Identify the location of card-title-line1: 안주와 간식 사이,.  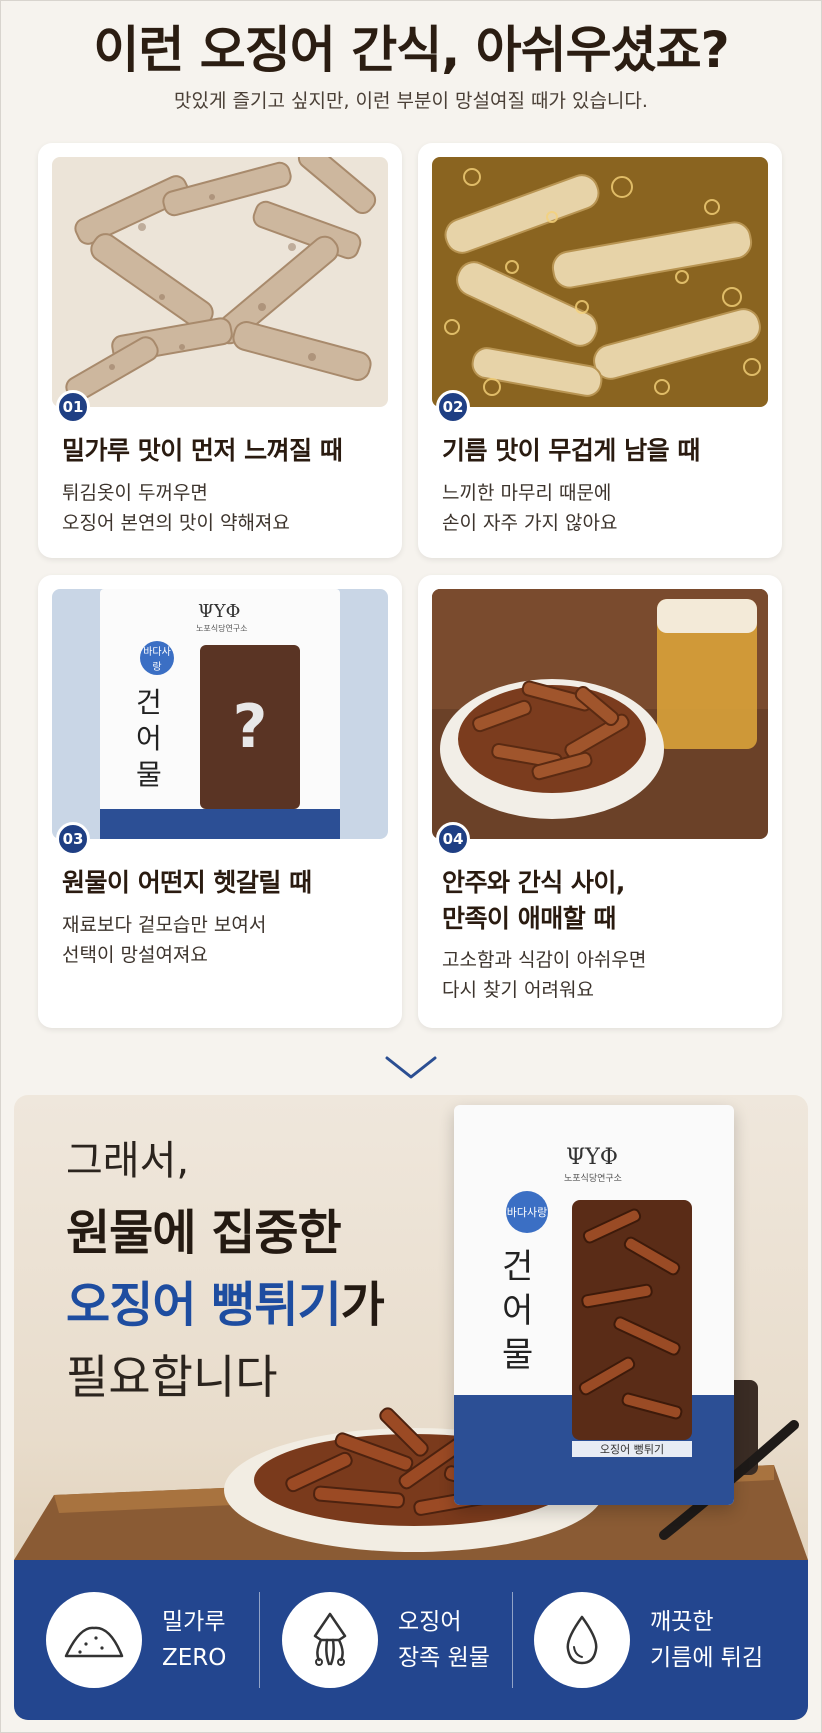
(533, 882).